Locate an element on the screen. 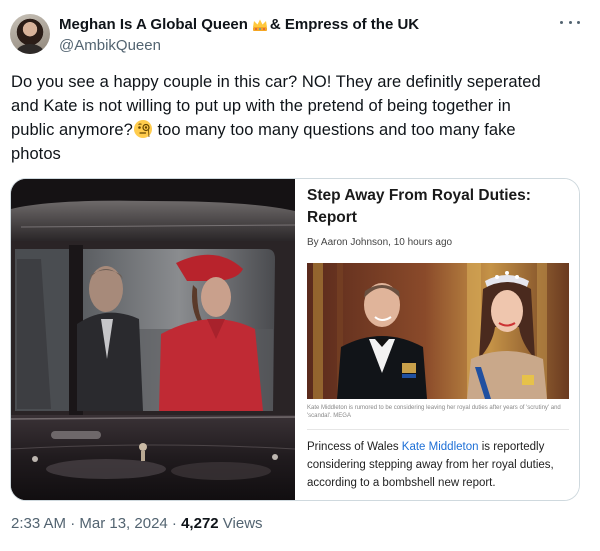 The width and height of the screenshot is (600, 551). tweet-meta: 2:33 AM · Mar 13, 2024 · 4,272 Views is located at coordinates (137, 523).